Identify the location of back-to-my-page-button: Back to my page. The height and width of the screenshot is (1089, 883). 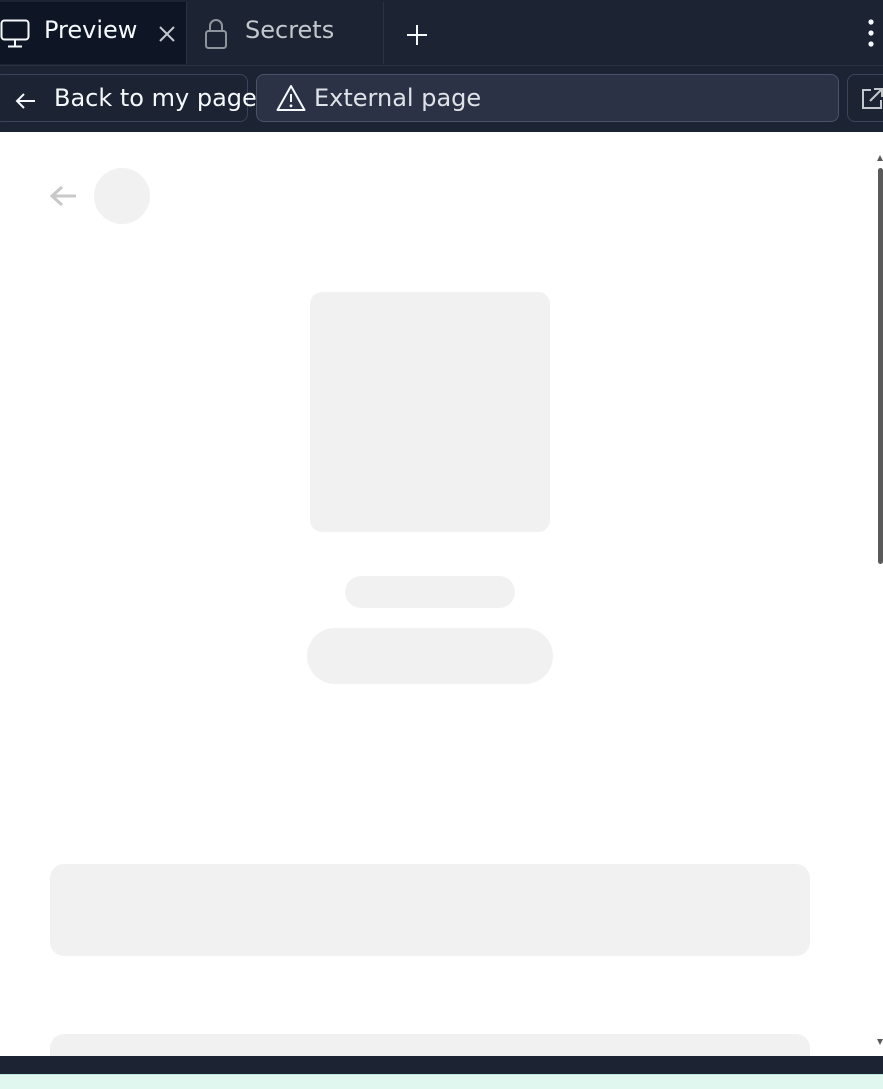
(128, 98).